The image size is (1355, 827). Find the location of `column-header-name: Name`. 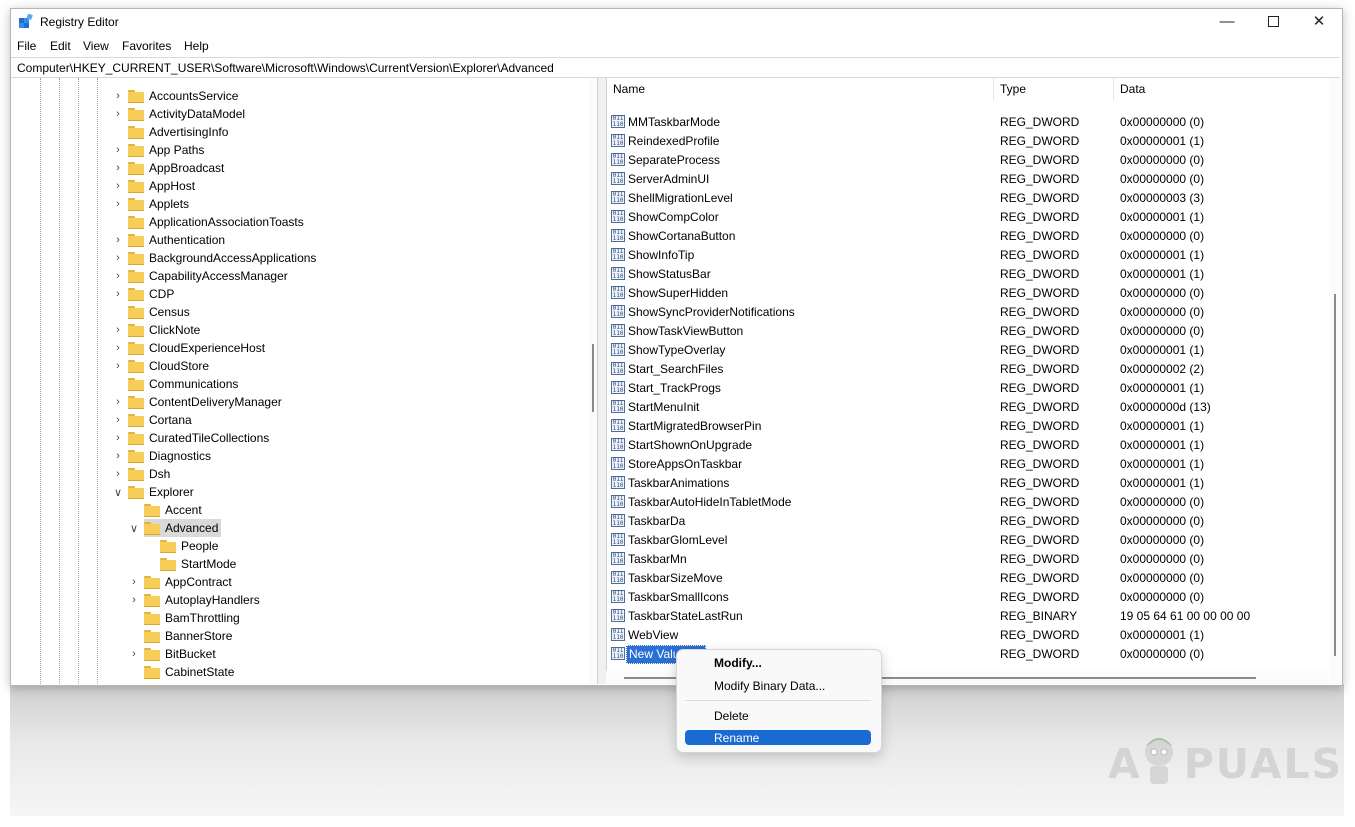

column-header-name: Name is located at coordinates (629, 89).